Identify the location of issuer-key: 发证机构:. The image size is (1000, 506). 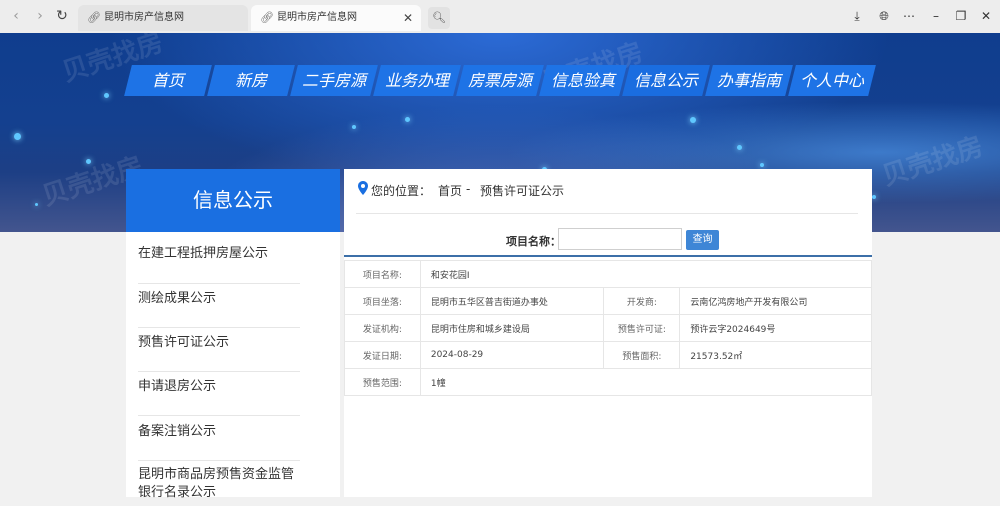
(382, 328).